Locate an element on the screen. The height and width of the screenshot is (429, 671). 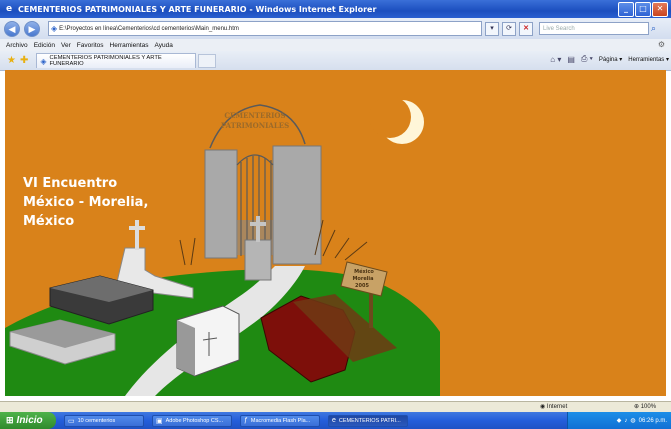
command-bar: ⌂ ▾ ▤ ⎙ ▾ Página ▾ Herramientas ▾ is located at coordinates (609, 59).